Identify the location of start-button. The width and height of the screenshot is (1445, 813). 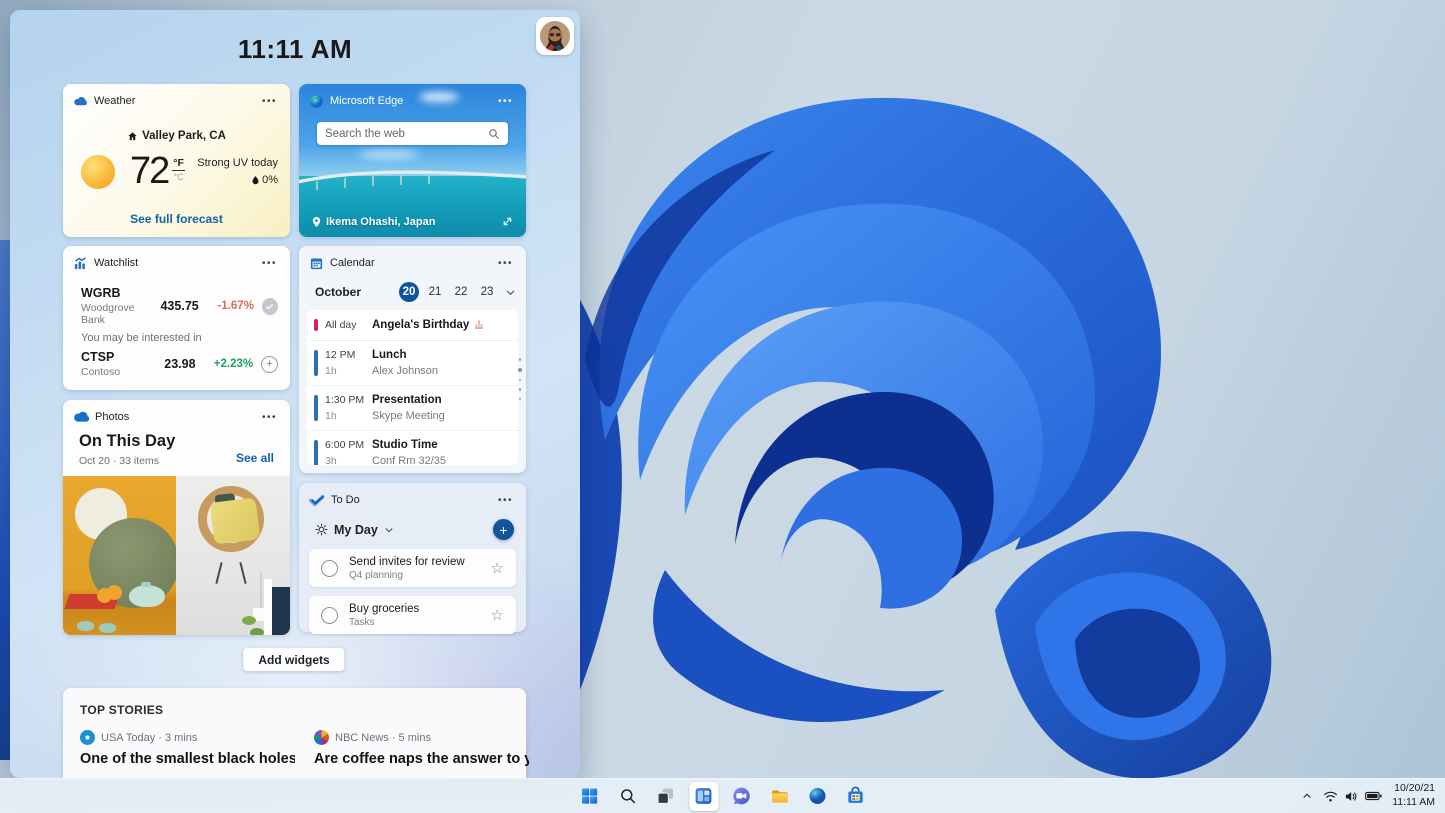
(589, 796).